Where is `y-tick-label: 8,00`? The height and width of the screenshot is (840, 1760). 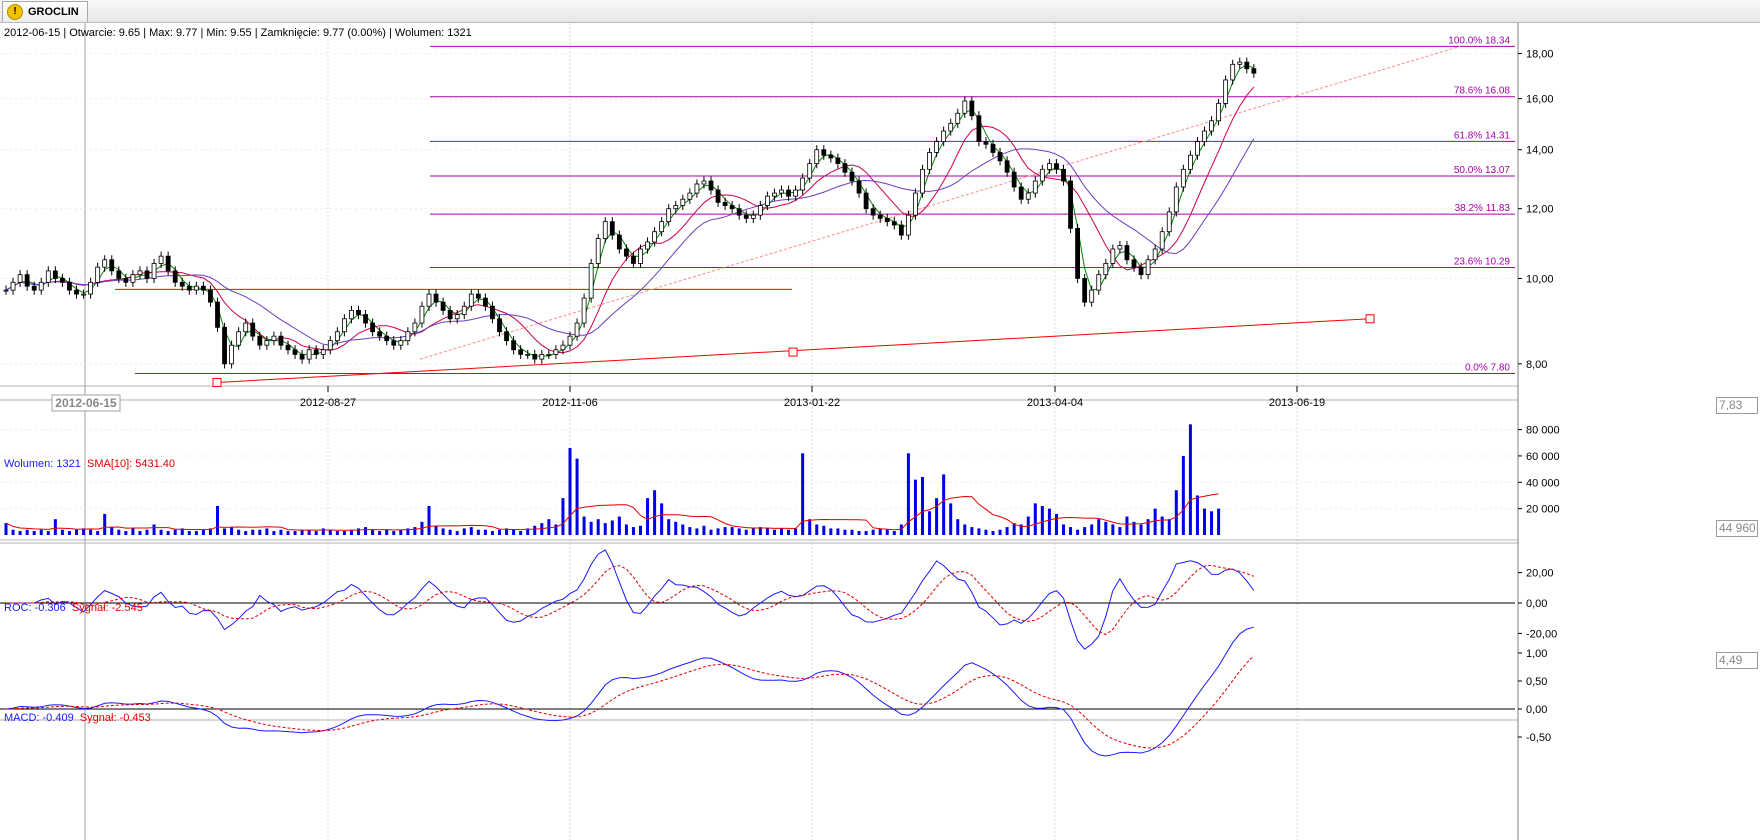 y-tick-label: 8,00 is located at coordinates (1536, 365).